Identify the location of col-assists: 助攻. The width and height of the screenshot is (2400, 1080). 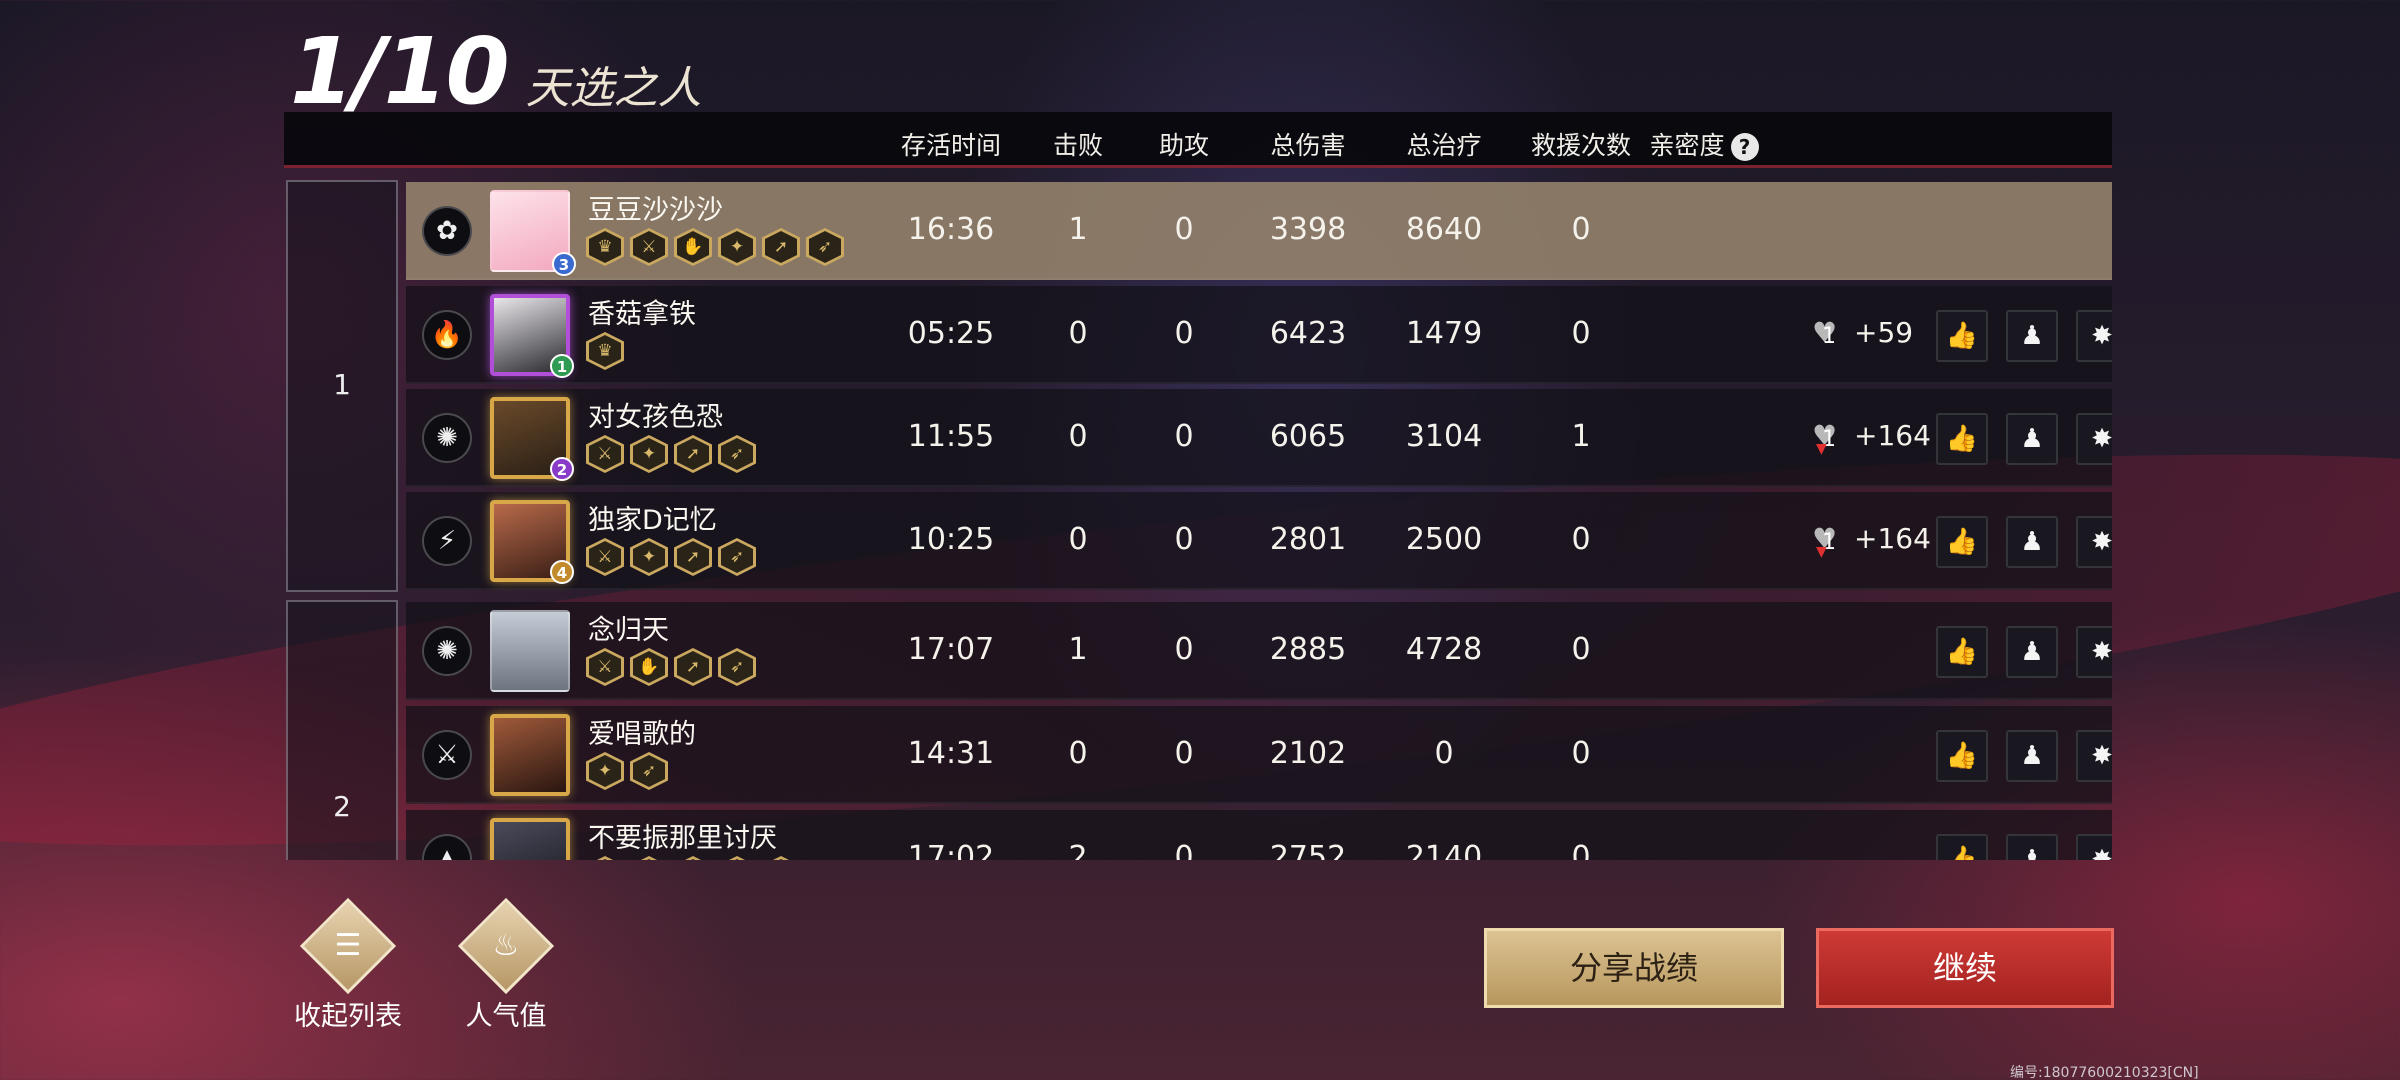
(1183, 145).